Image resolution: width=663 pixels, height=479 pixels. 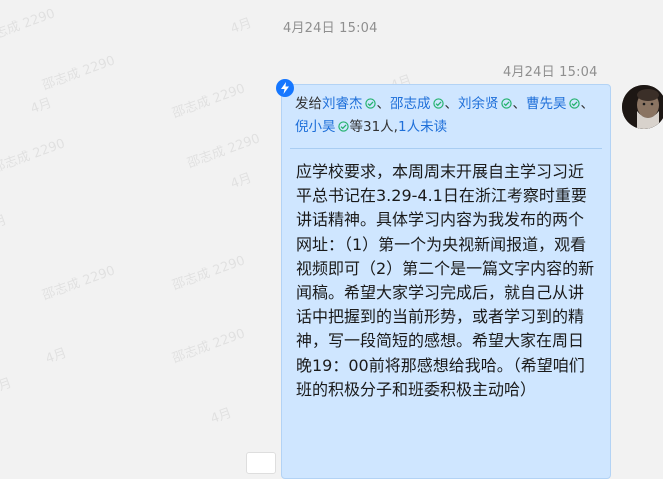 I want to click on bubble-divider, so click(x=446, y=148).